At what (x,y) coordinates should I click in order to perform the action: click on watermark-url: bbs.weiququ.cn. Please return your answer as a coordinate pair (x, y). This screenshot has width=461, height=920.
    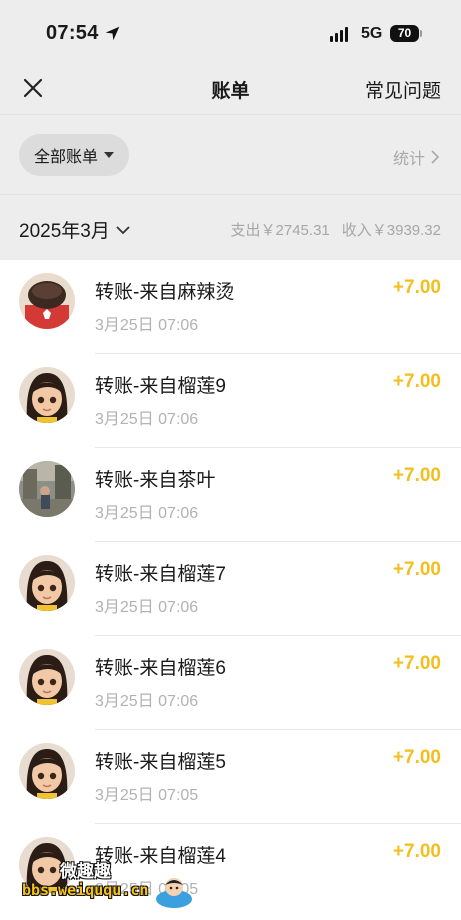
    Looking at the image, I should click on (85, 890).